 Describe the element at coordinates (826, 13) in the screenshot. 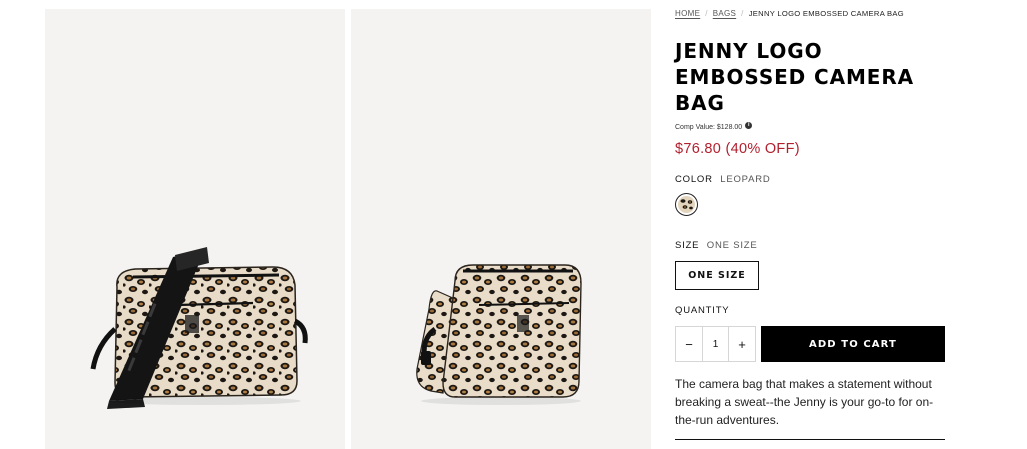

I see `breadcrumb-current: JENNY LOGO EMBOSSED CAMERA BAG` at that location.